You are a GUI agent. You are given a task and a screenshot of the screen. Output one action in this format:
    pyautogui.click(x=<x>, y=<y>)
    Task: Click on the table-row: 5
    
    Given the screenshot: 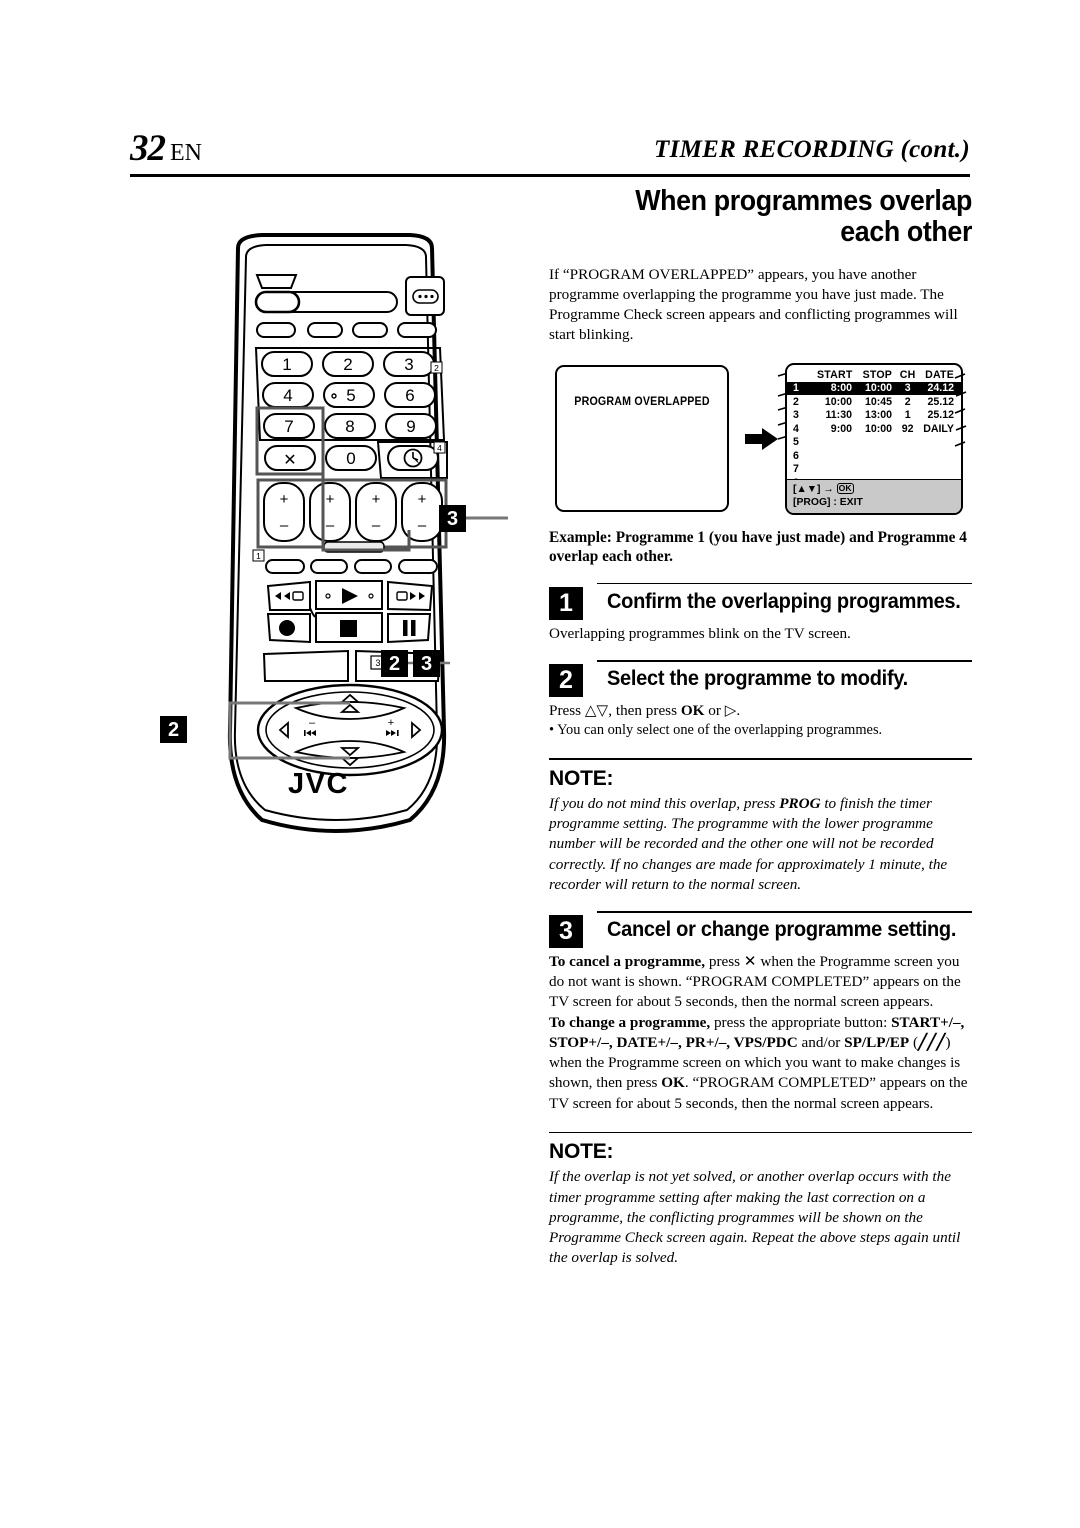 What is the action you would take?
    pyautogui.click(x=874, y=443)
    